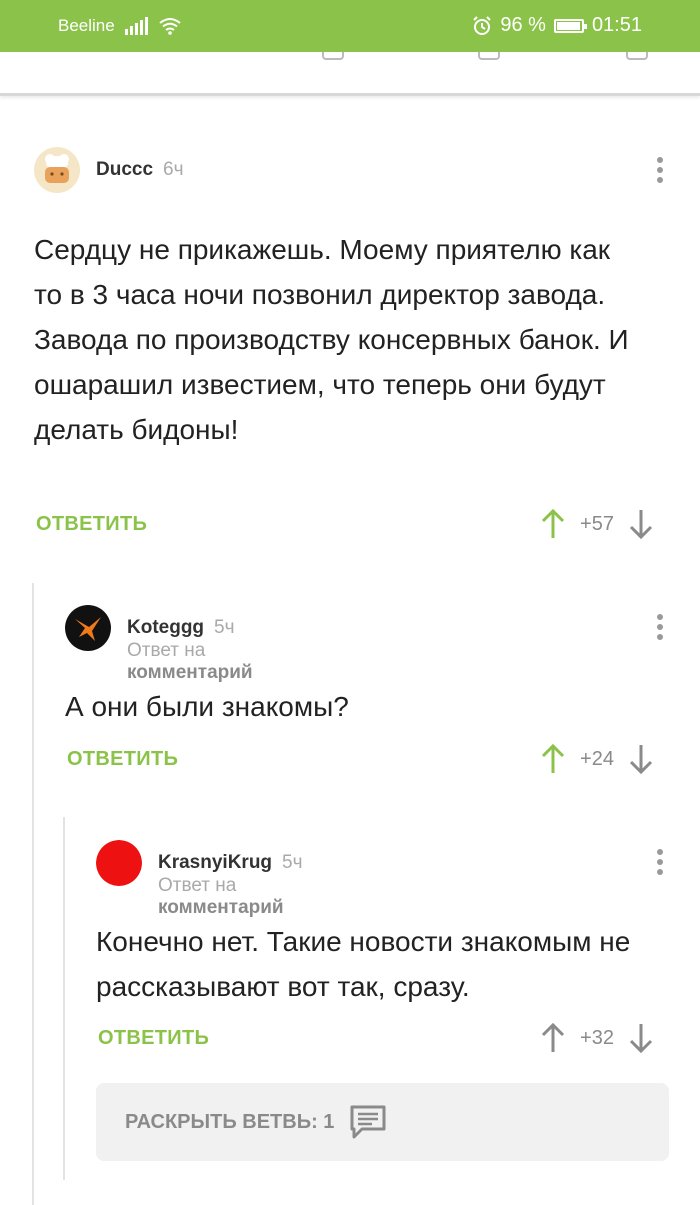 The width and height of the screenshot is (700, 1205). I want to click on expand-branch-button: РАСКРЫТЬ ВЕТВЬ: 1, so click(382, 1122).